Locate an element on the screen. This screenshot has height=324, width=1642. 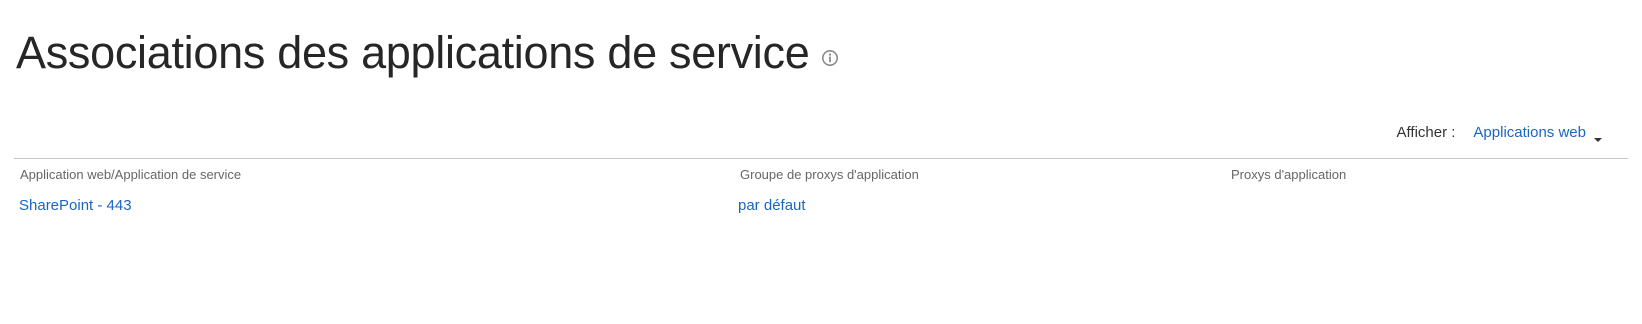
view-dropdown-value: Applications web is located at coordinates (1529, 132).